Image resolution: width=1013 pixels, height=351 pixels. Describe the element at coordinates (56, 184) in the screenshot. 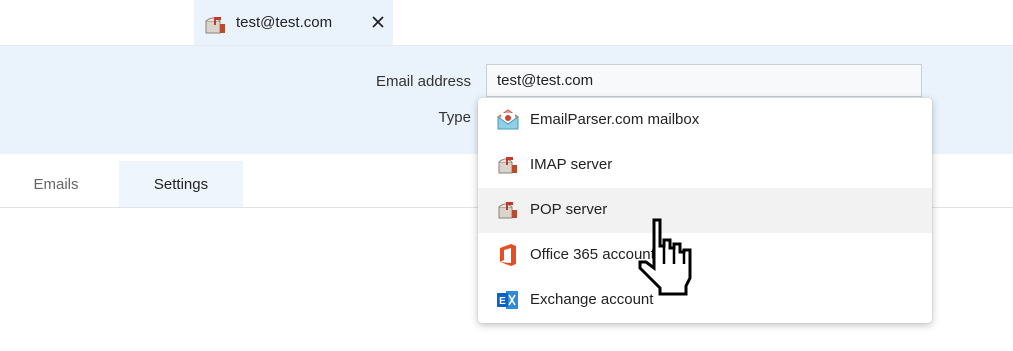

I see `tab-emails: Emails` at that location.